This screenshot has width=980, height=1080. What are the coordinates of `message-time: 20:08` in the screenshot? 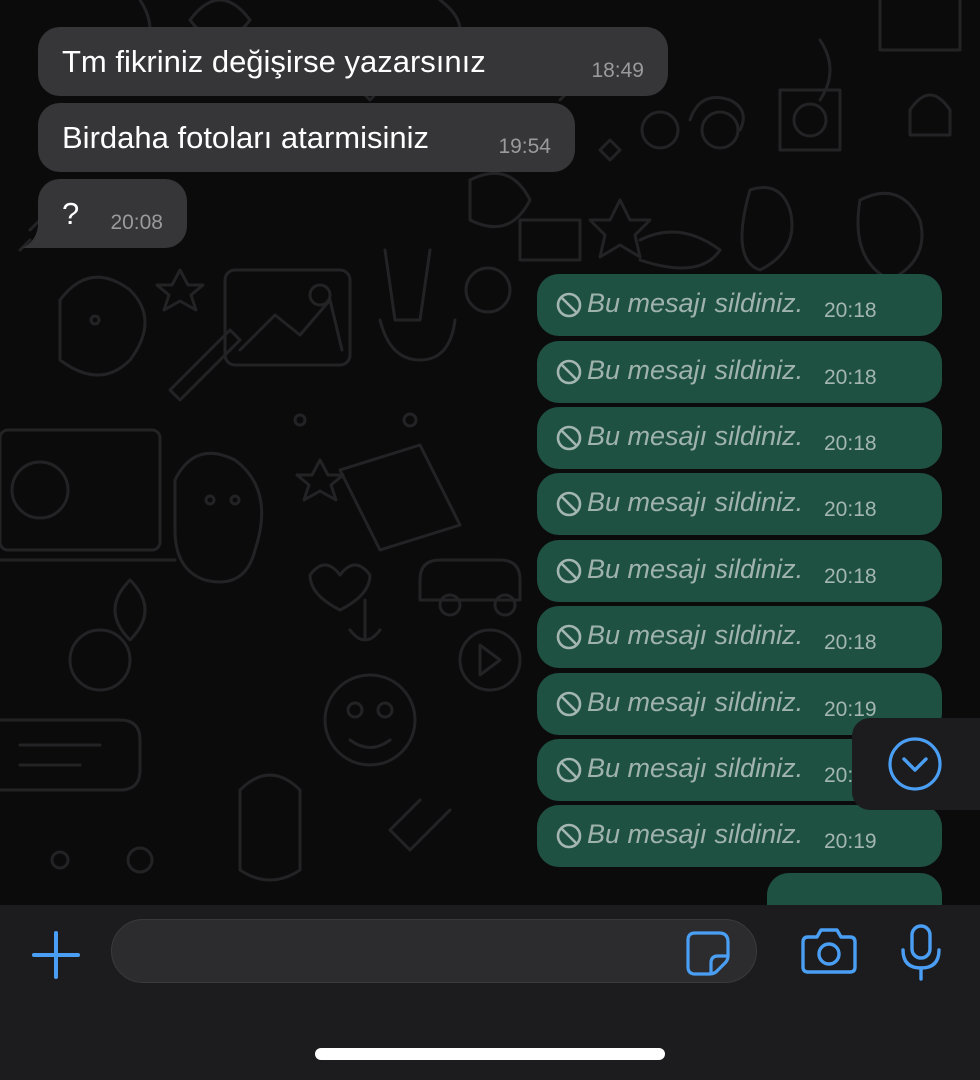 It's located at (136, 222).